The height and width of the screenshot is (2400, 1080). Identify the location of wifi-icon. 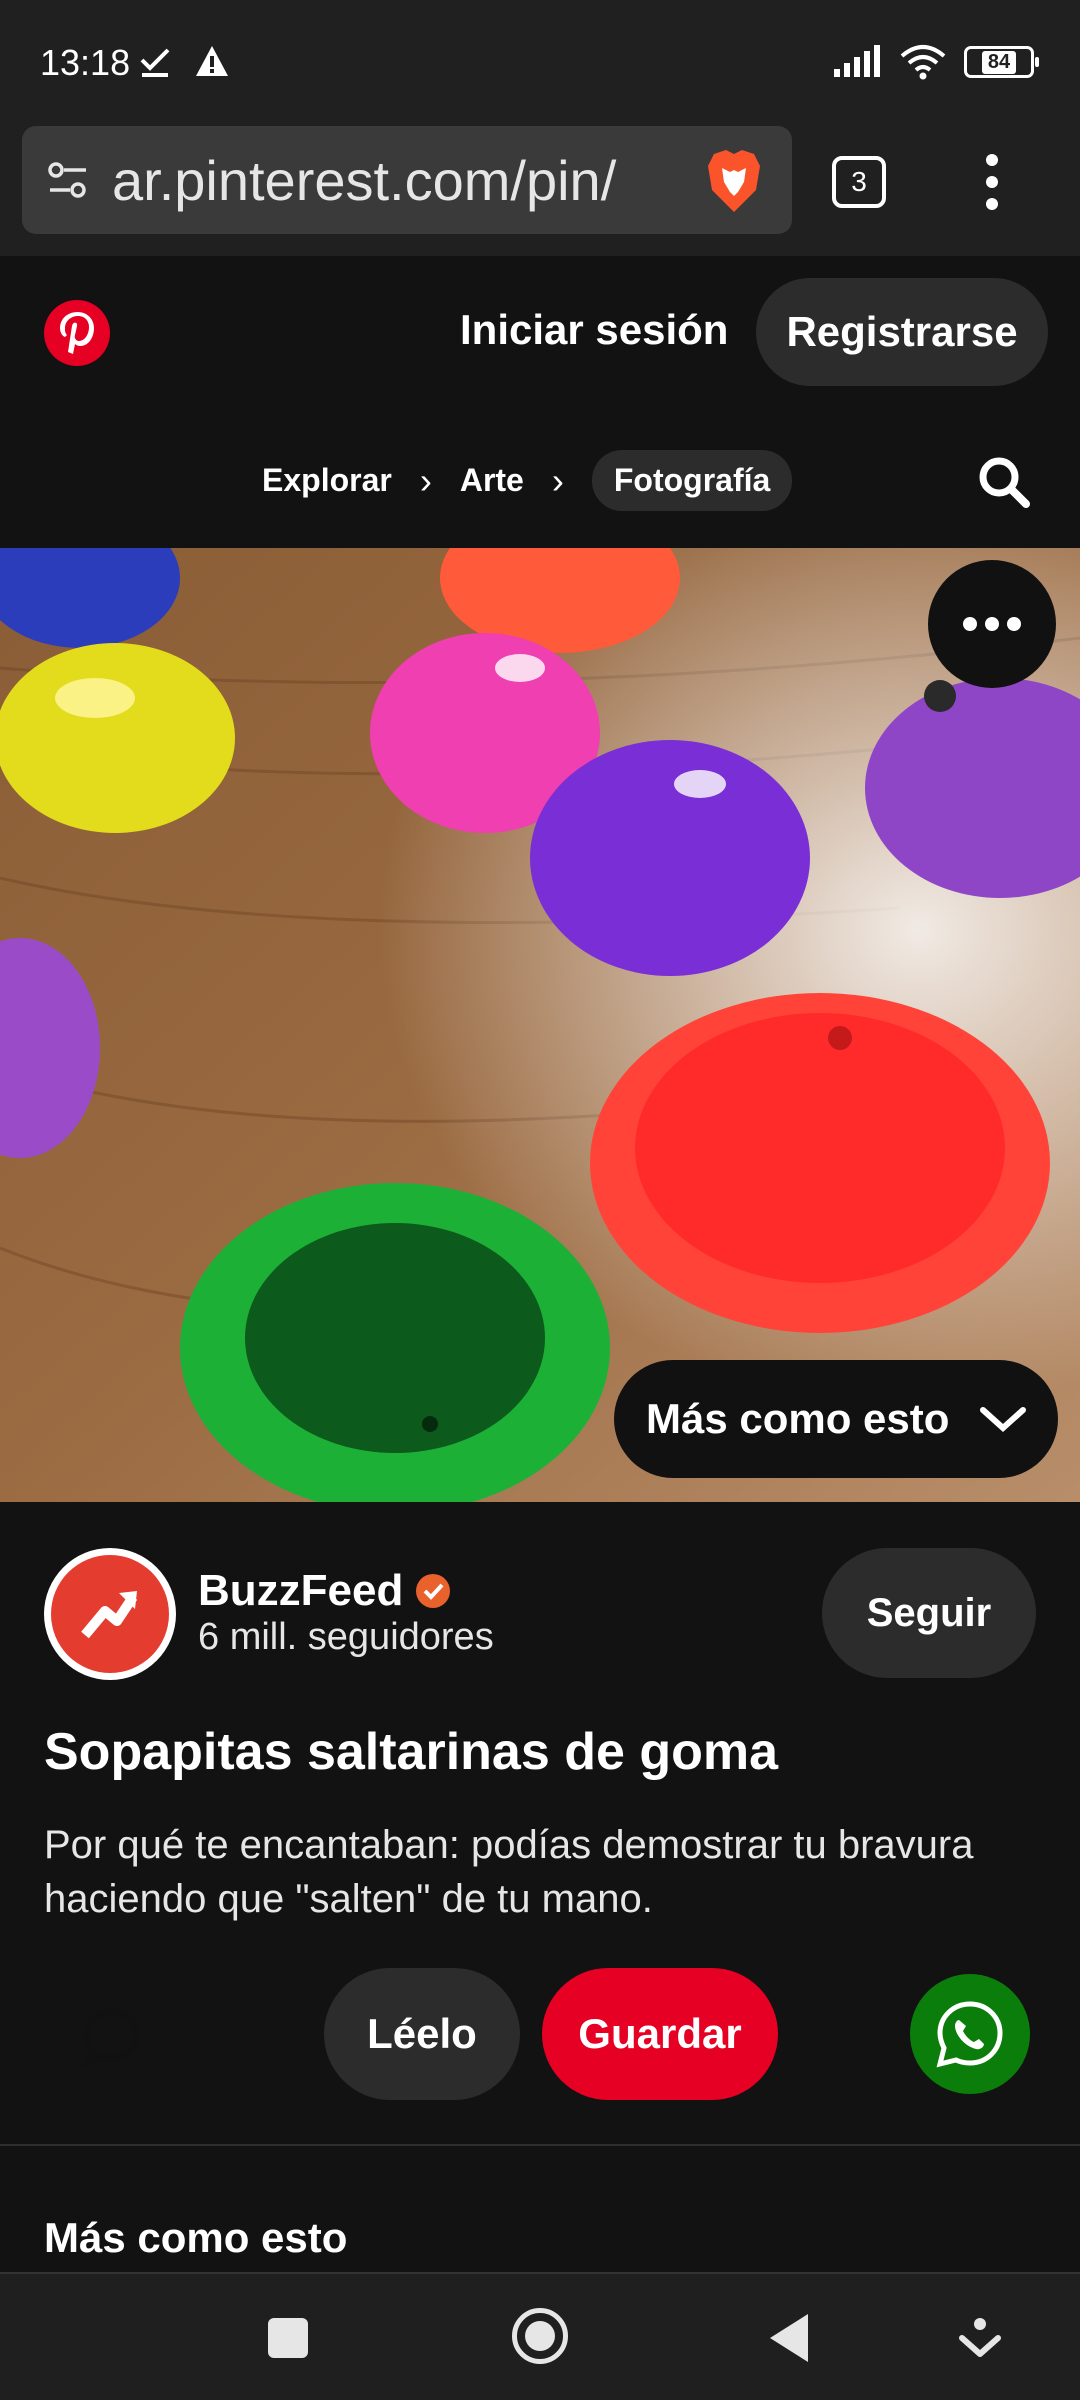
(923, 62).